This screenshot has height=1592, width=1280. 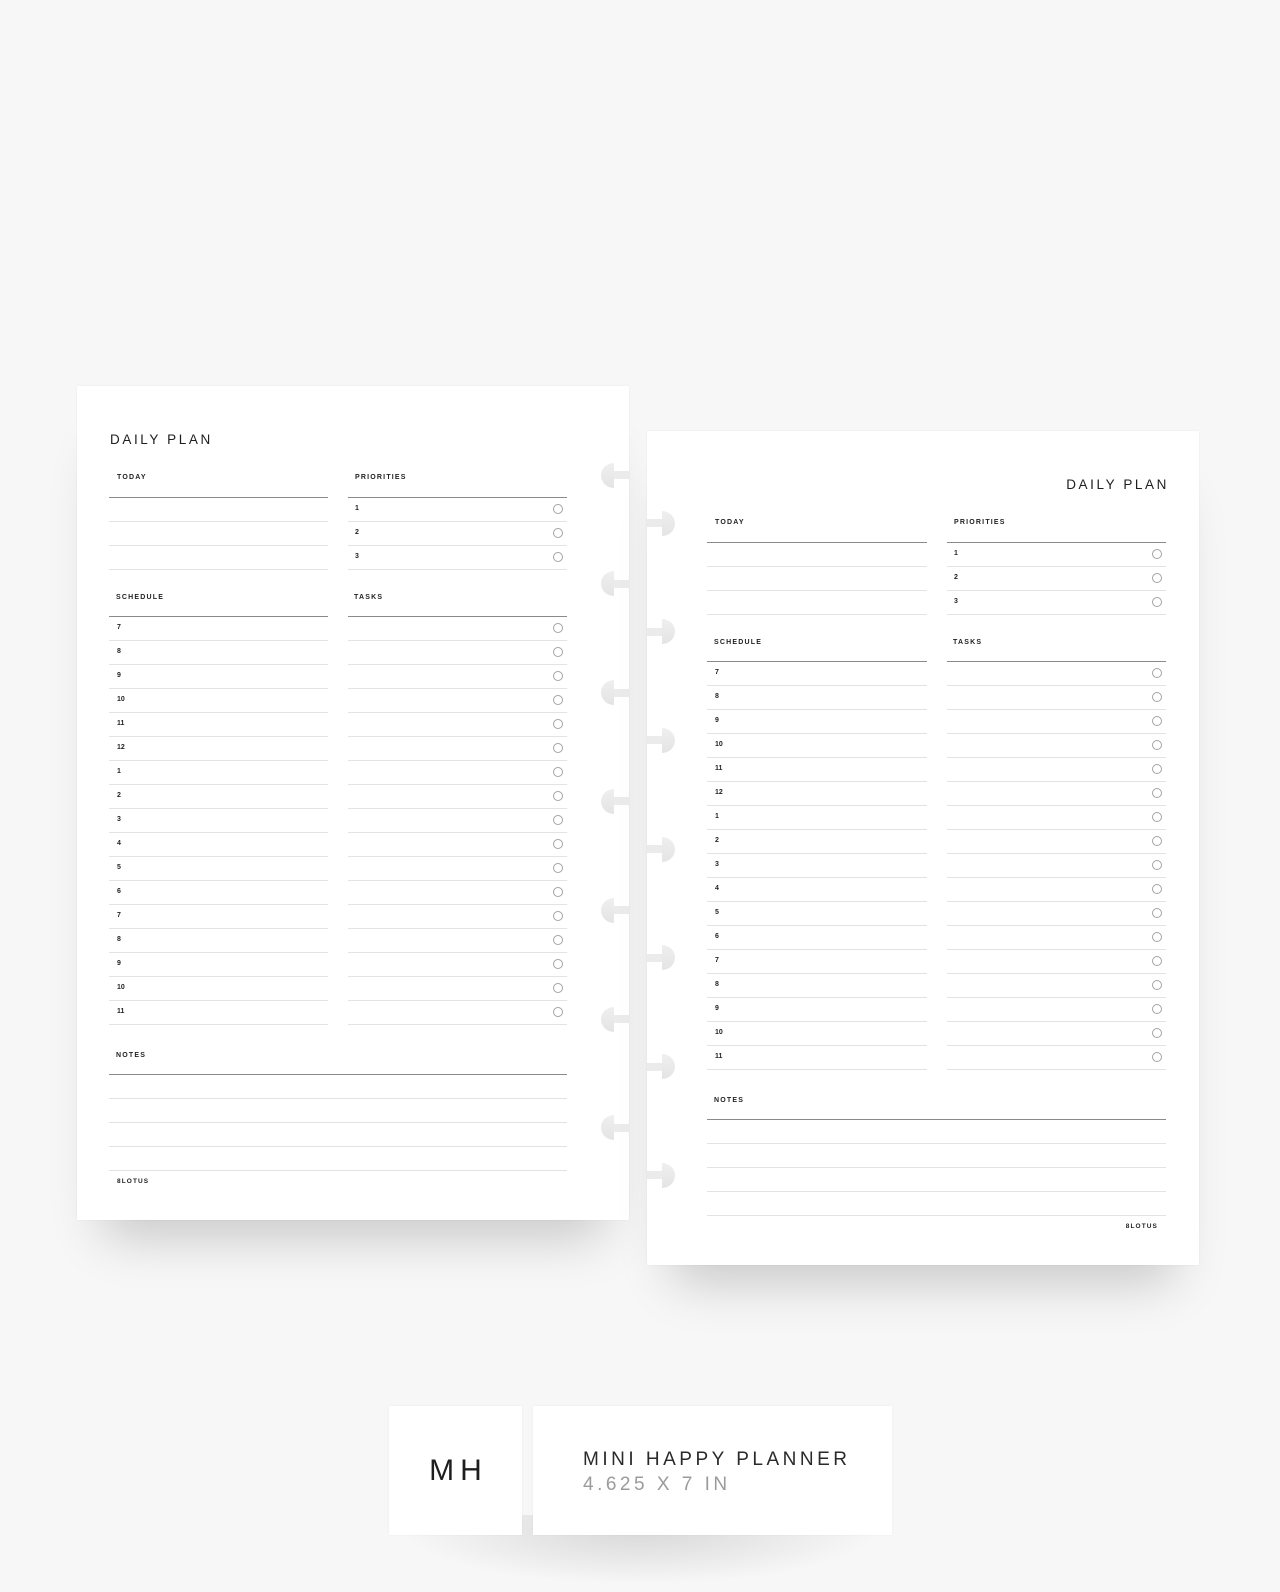 I want to click on priorities-header-rule, so click(x=457, y=497).